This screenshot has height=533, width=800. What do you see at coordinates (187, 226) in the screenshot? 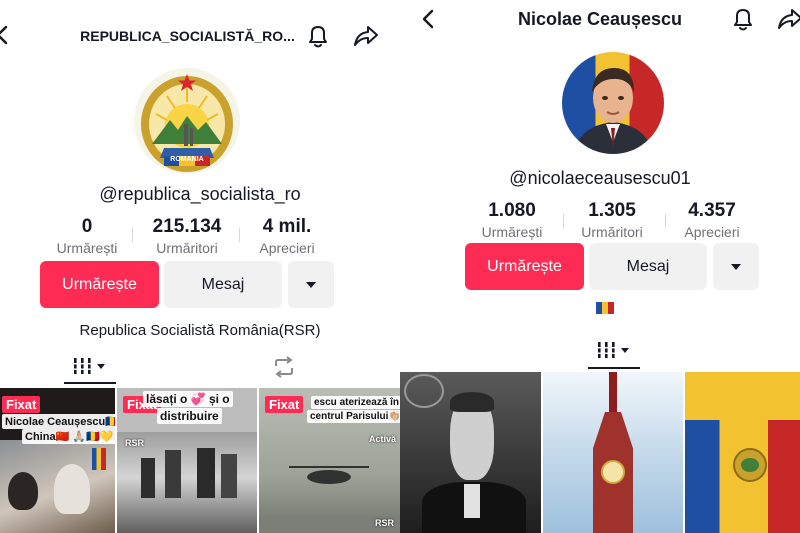
I see `followers-count: 215.134` at bounding box center [187, 226].